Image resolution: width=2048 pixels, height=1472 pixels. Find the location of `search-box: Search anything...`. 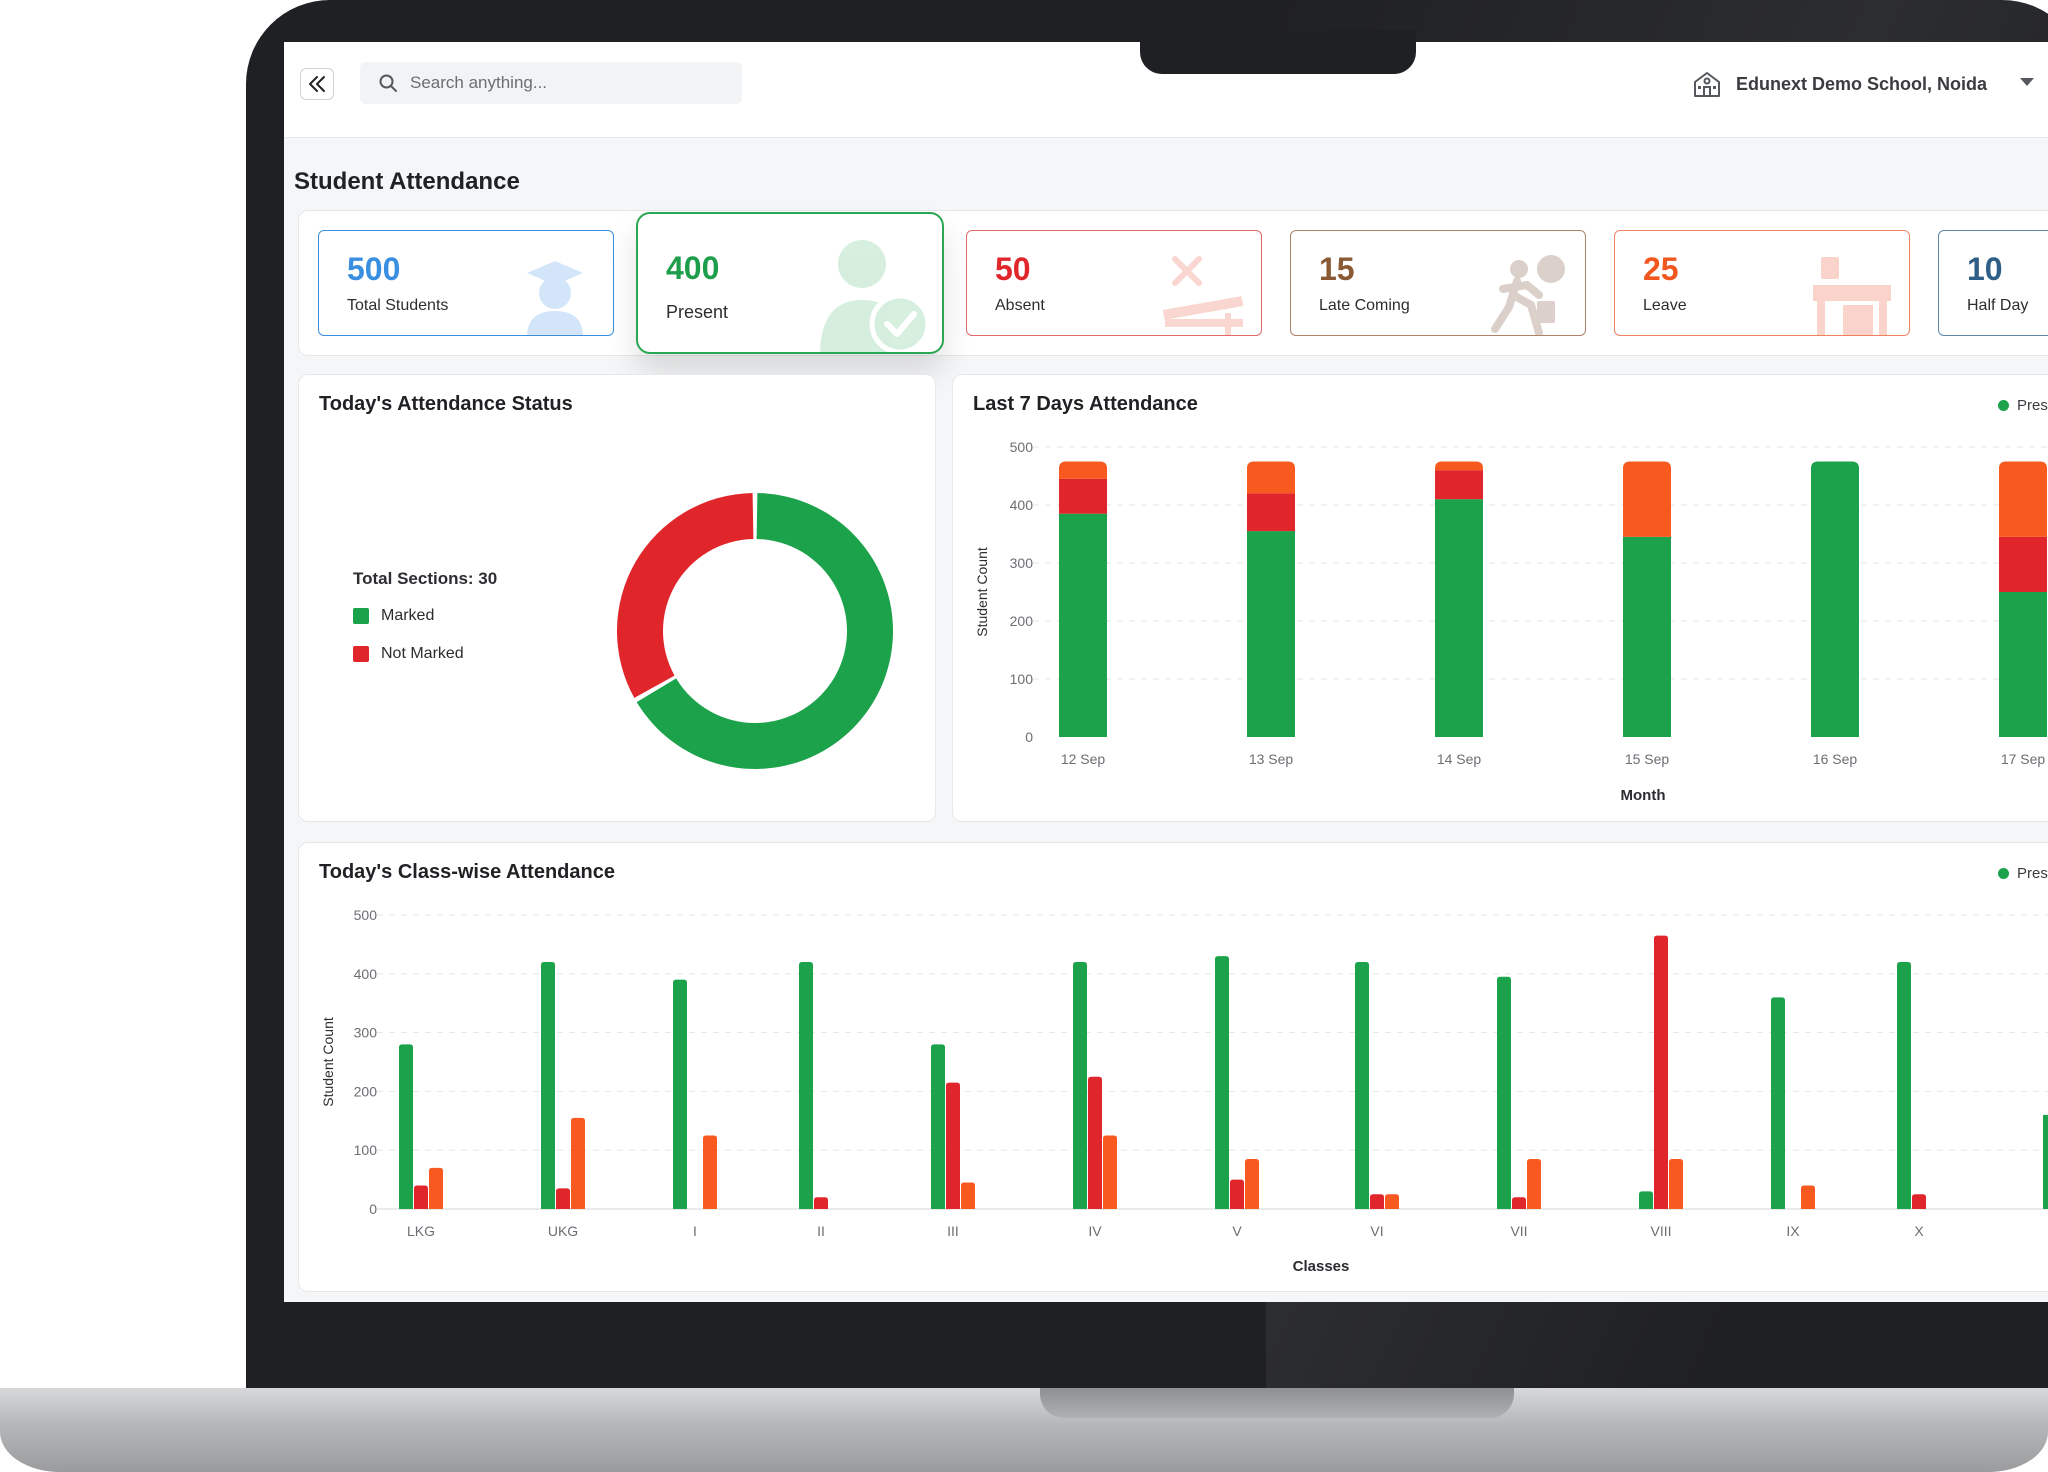

search-box: Search anything... is located at coordinates (551, 83).